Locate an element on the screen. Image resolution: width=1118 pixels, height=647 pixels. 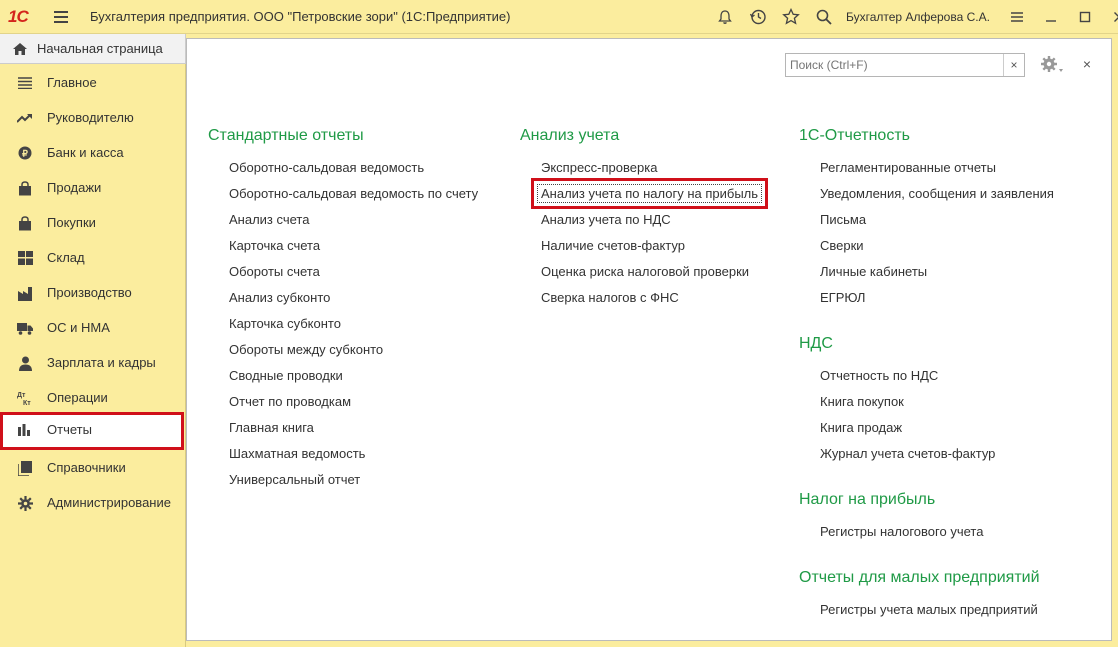
star-icon is located at coordinates (791, 17).